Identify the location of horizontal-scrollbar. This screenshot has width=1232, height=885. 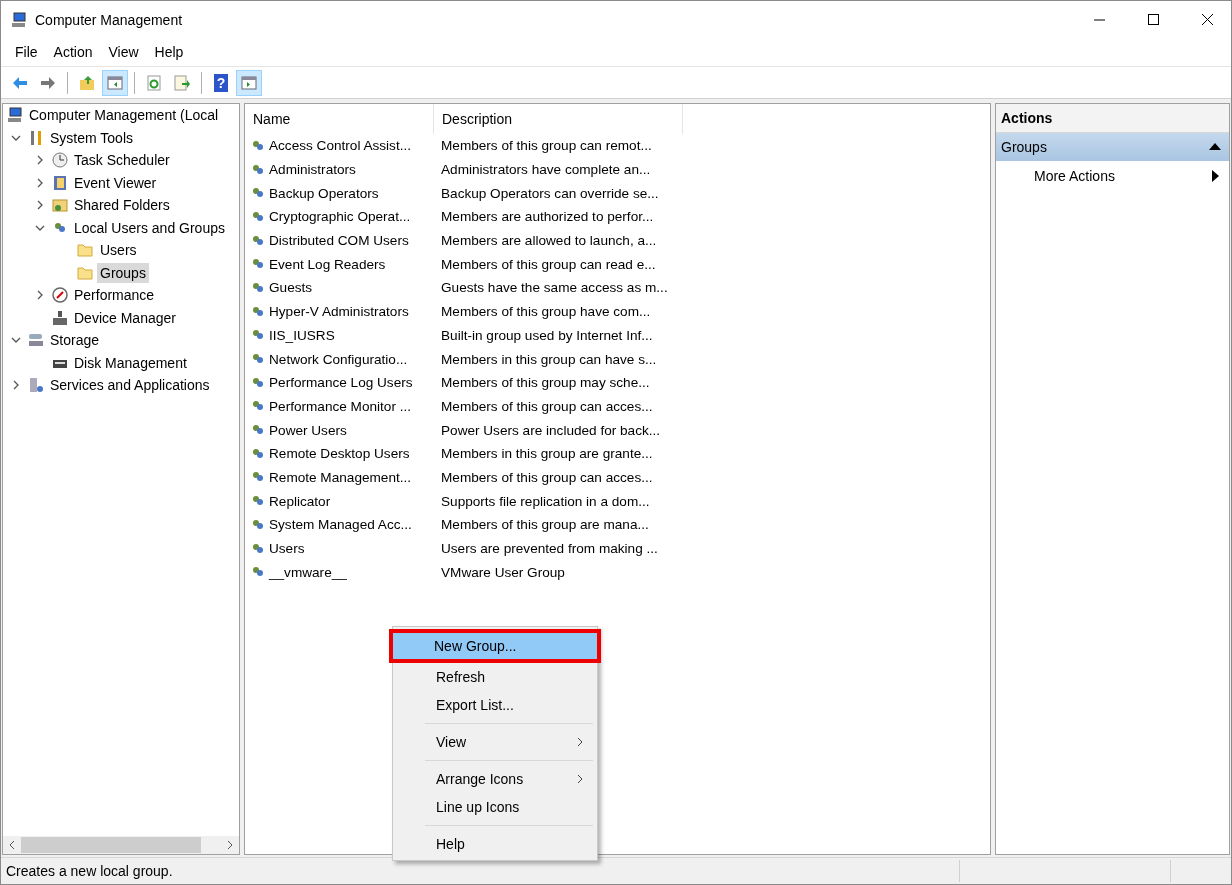
(121, 845).